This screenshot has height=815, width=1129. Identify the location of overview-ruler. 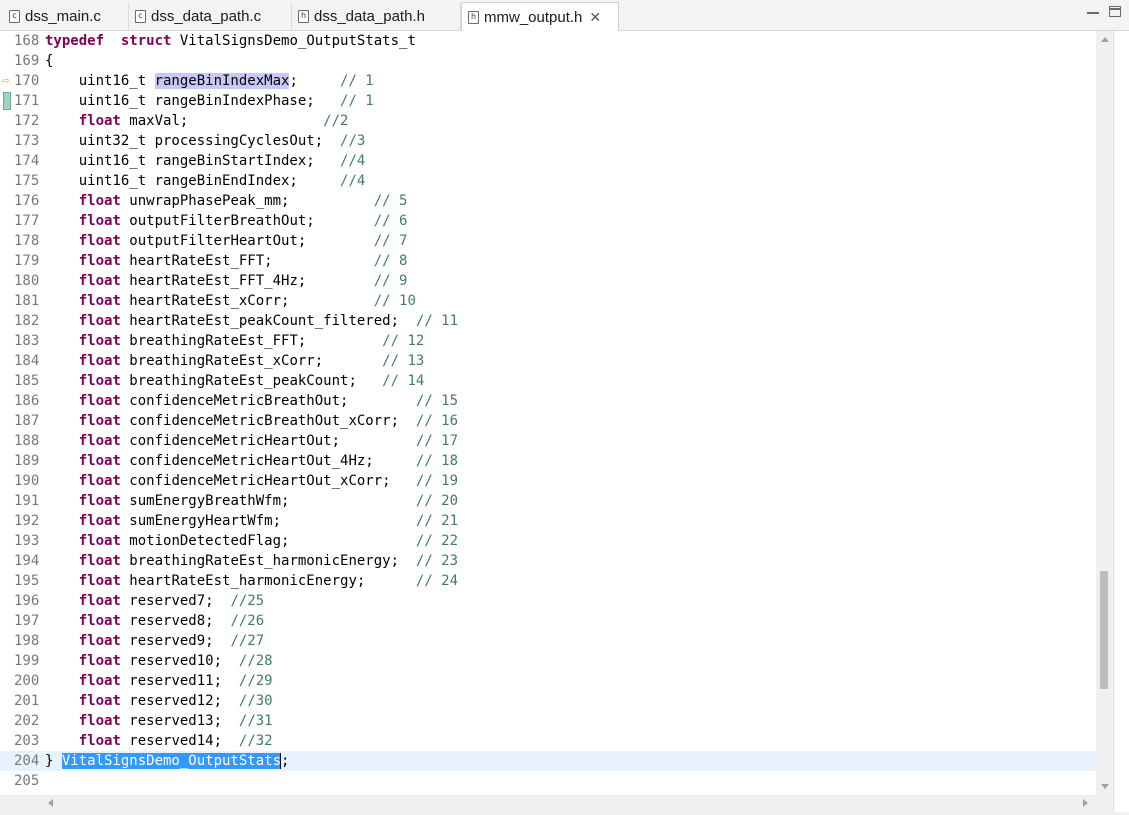
(1121, 423).